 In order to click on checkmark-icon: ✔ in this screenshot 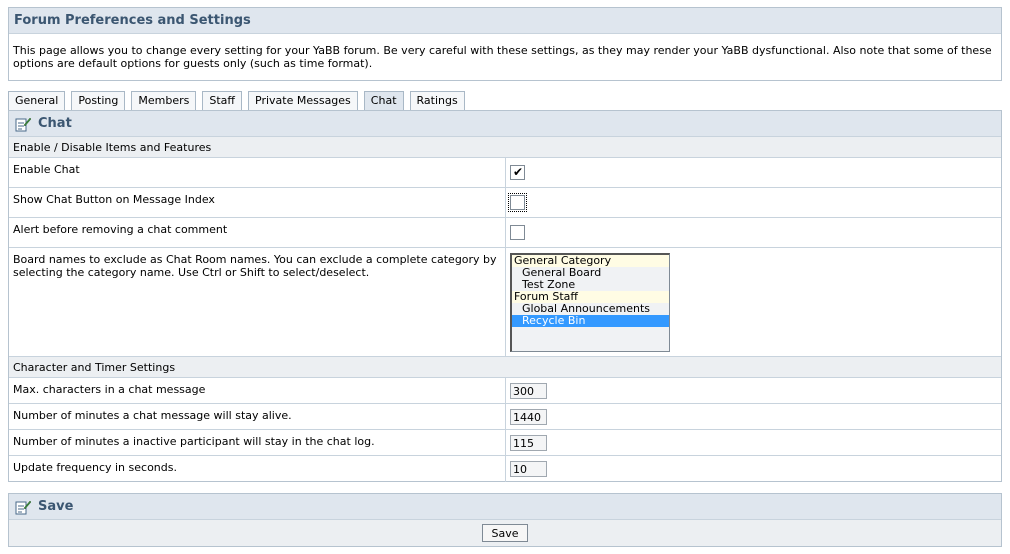, I will do `click(518, 172)`.